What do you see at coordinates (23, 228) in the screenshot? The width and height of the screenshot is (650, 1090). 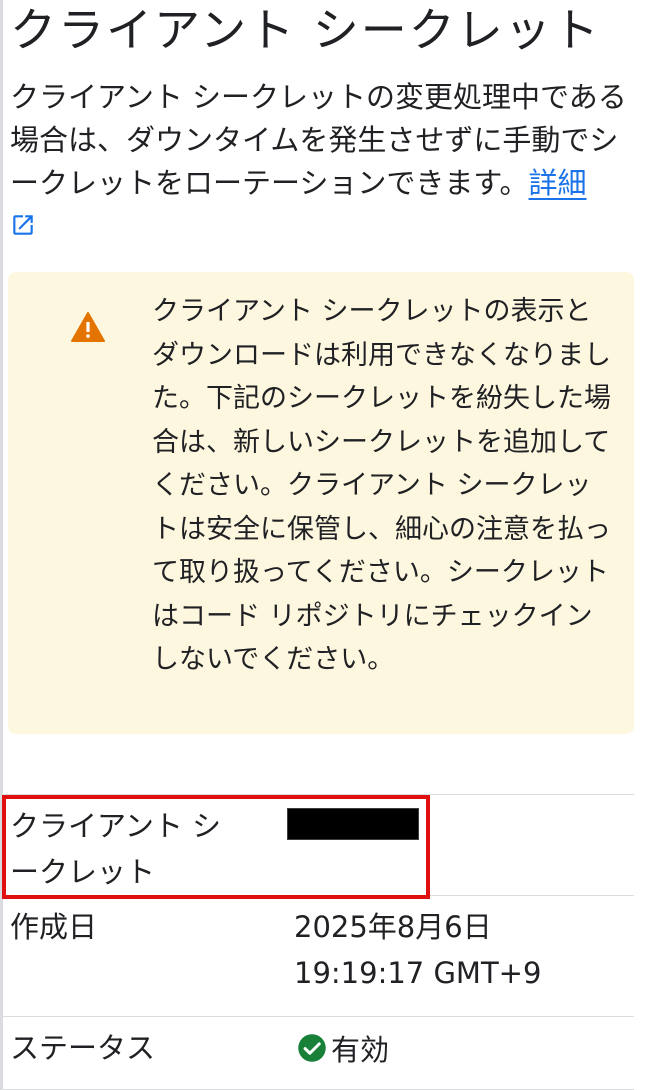 I see `open-in-new-icon` at bounding box center [23, 228].